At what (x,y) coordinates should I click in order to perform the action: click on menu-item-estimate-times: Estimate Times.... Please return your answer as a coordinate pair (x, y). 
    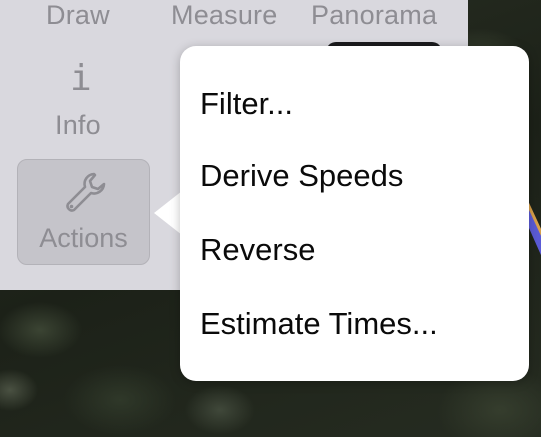
    Looking at the image, I should click on (319, 324).